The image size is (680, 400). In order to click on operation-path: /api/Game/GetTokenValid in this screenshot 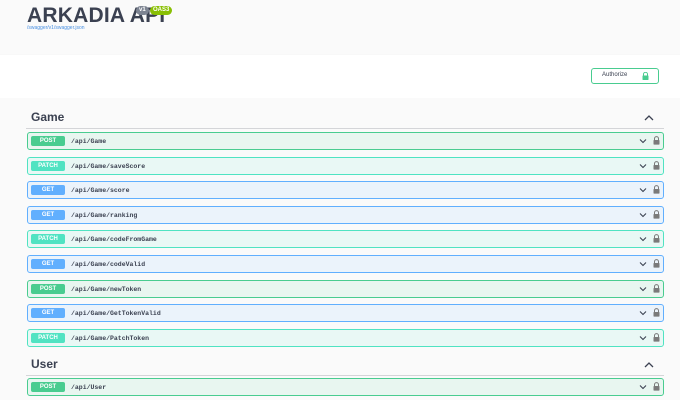, I will do `click(116, 313)`.